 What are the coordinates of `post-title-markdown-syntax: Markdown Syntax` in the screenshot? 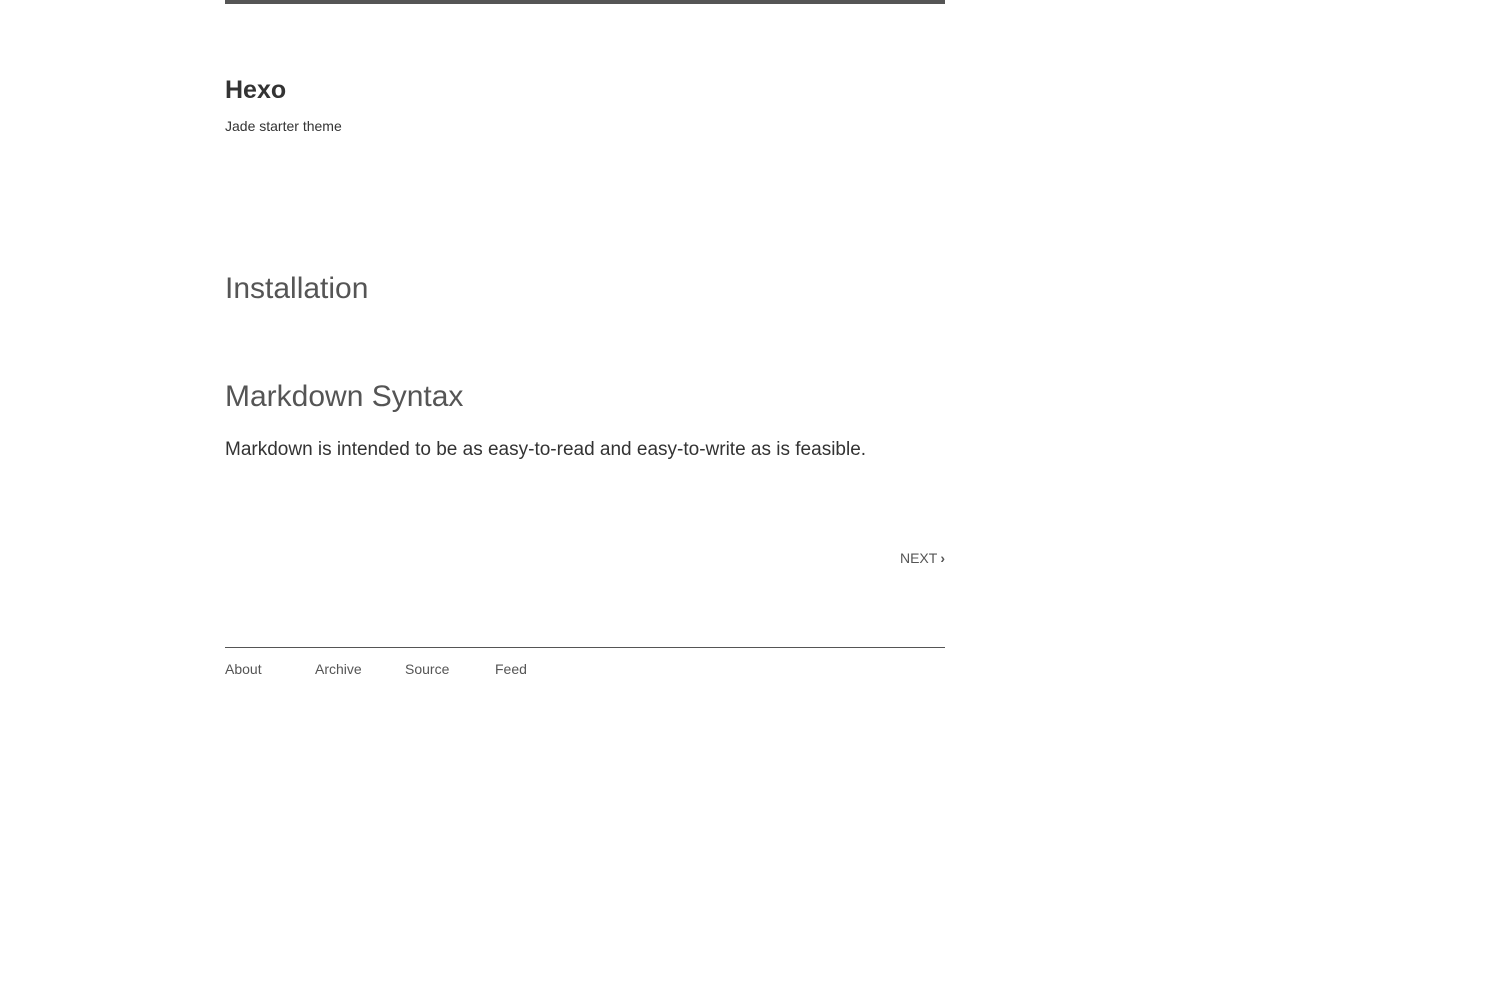 It's located at (344, 397).